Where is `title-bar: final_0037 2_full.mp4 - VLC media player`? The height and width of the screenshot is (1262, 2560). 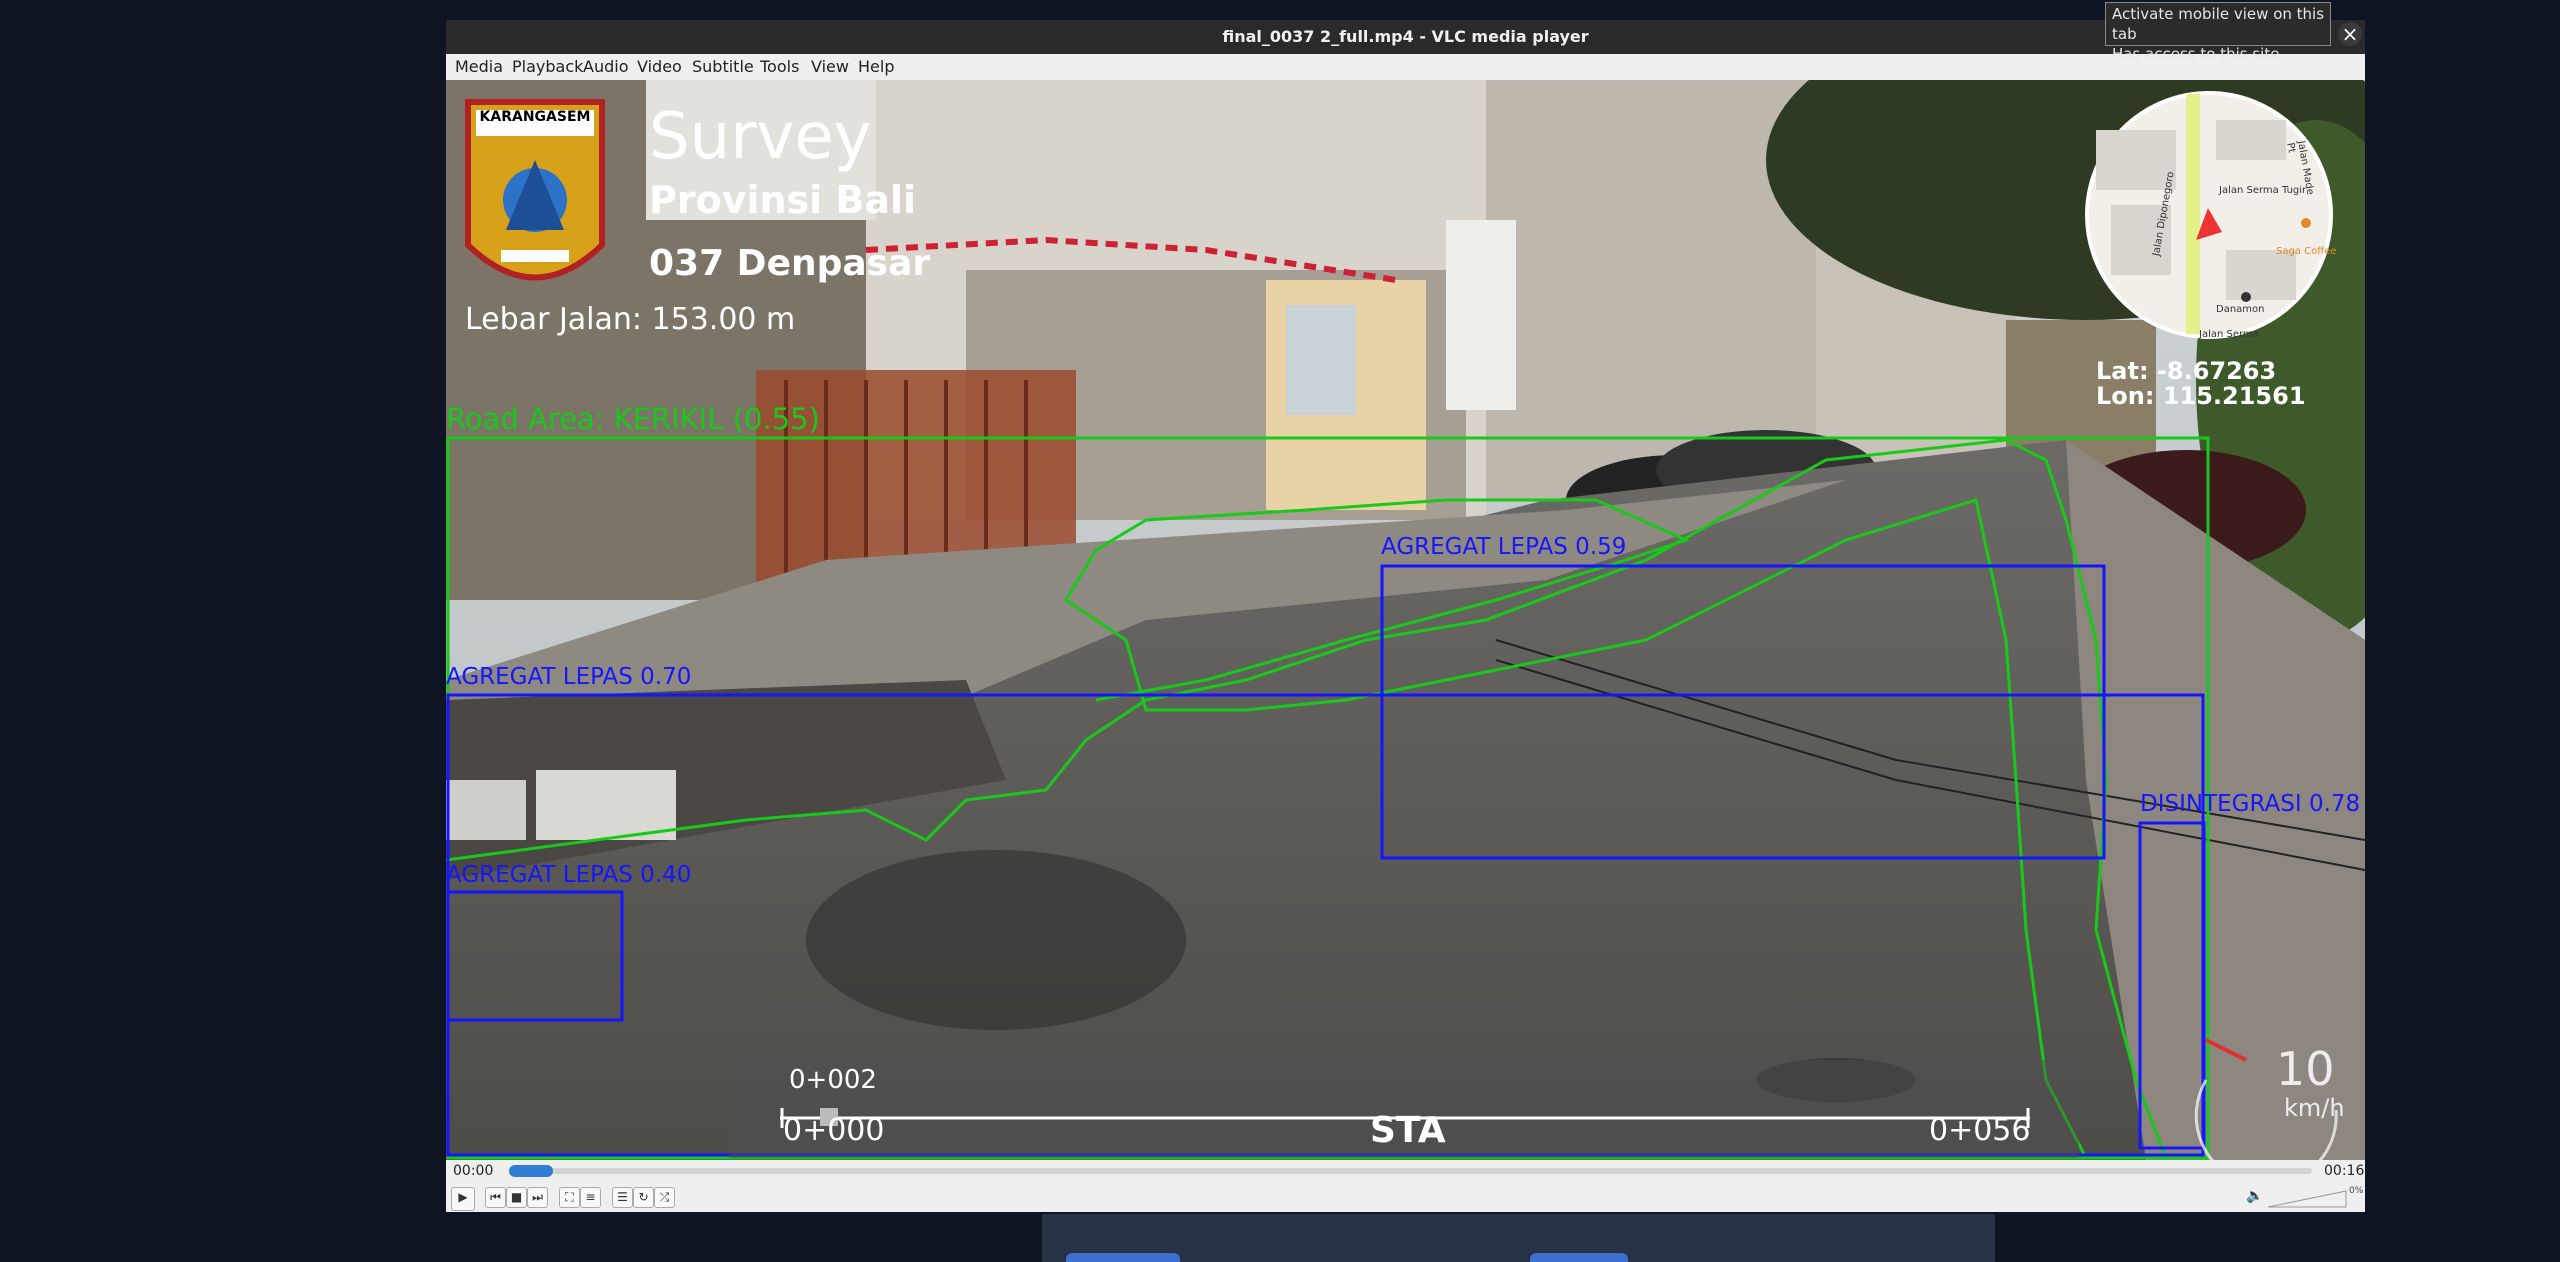
title-bar: final_0037 2_full.mp4 - VLC media player is located at coordinates (1405, 37).